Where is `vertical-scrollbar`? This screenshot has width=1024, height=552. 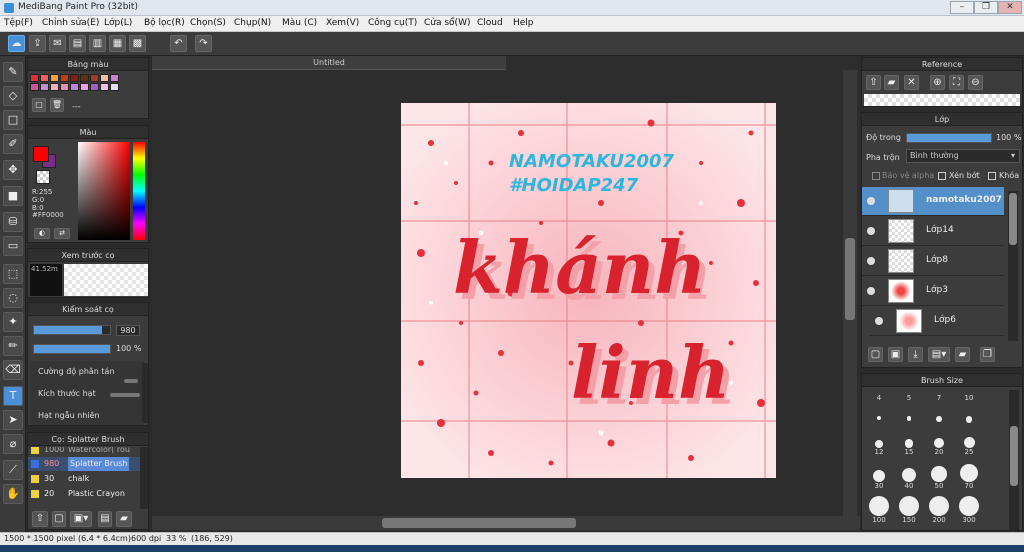 vertical-scrollbar is located at coordinates (850, 293).